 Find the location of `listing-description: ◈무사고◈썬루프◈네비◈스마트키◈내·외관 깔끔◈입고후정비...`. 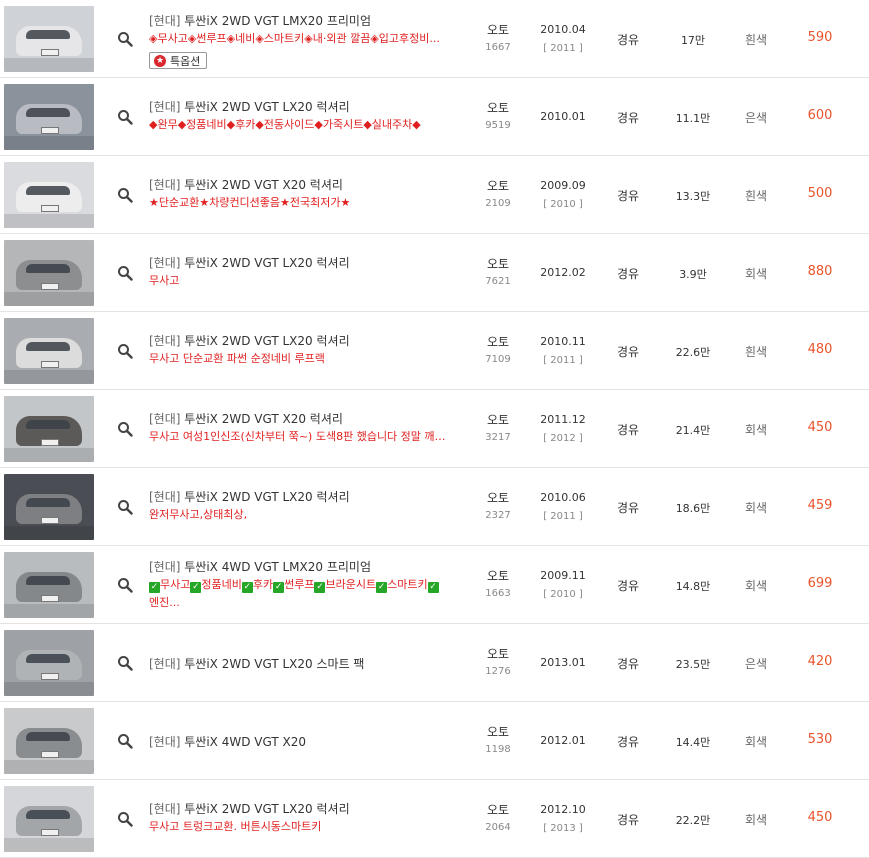

listing-description: ◈무사고◈썬루프◈네비◈스마트키◈내·외관 깔끔◈입고후정비... is located at coordinates (294, 38).